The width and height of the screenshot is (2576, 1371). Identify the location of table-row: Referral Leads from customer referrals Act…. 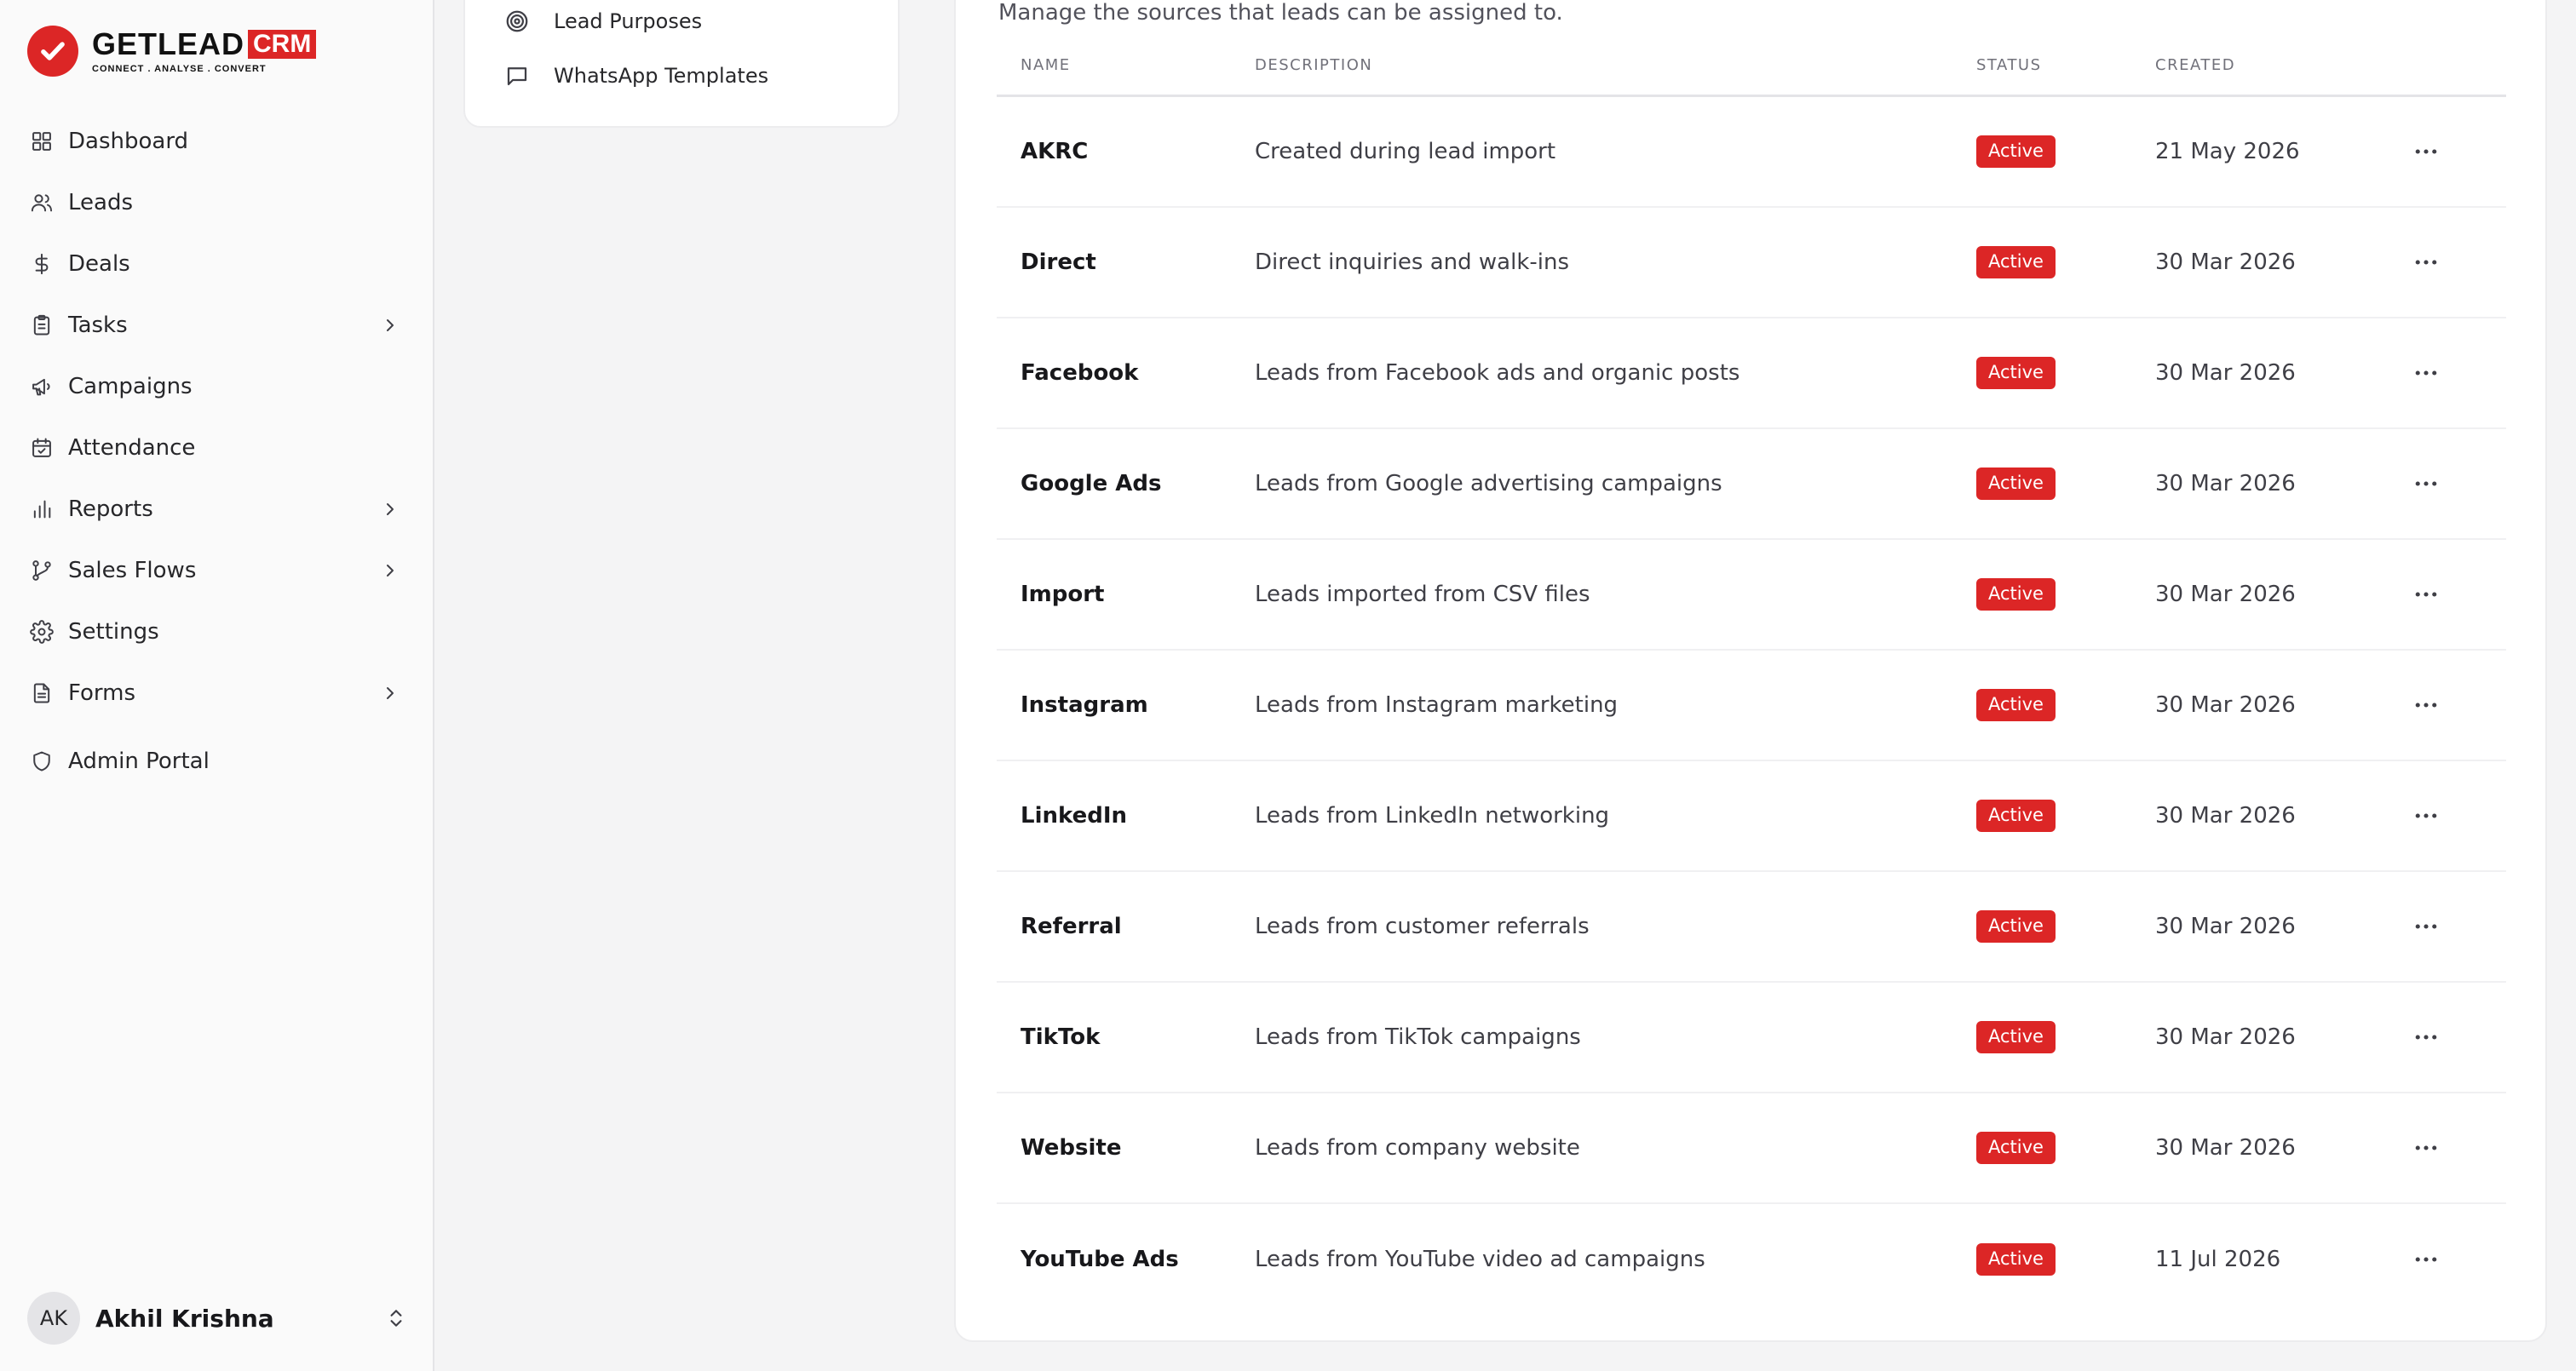
(1751, 927).